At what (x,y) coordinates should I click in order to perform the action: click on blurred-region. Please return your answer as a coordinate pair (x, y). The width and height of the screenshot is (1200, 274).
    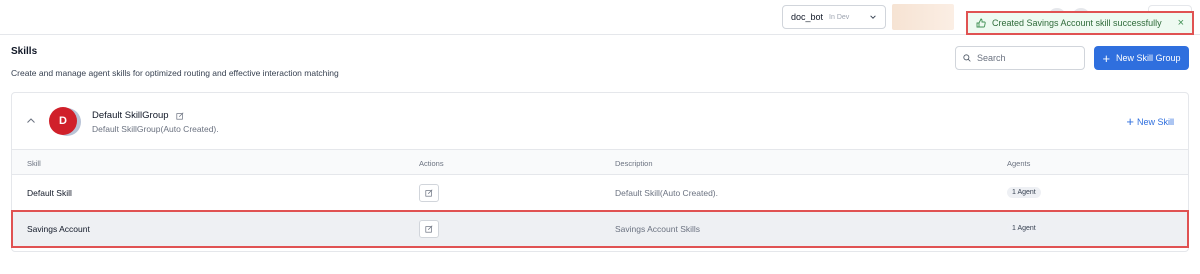
    Looking at the image, I should click on (923, 17).